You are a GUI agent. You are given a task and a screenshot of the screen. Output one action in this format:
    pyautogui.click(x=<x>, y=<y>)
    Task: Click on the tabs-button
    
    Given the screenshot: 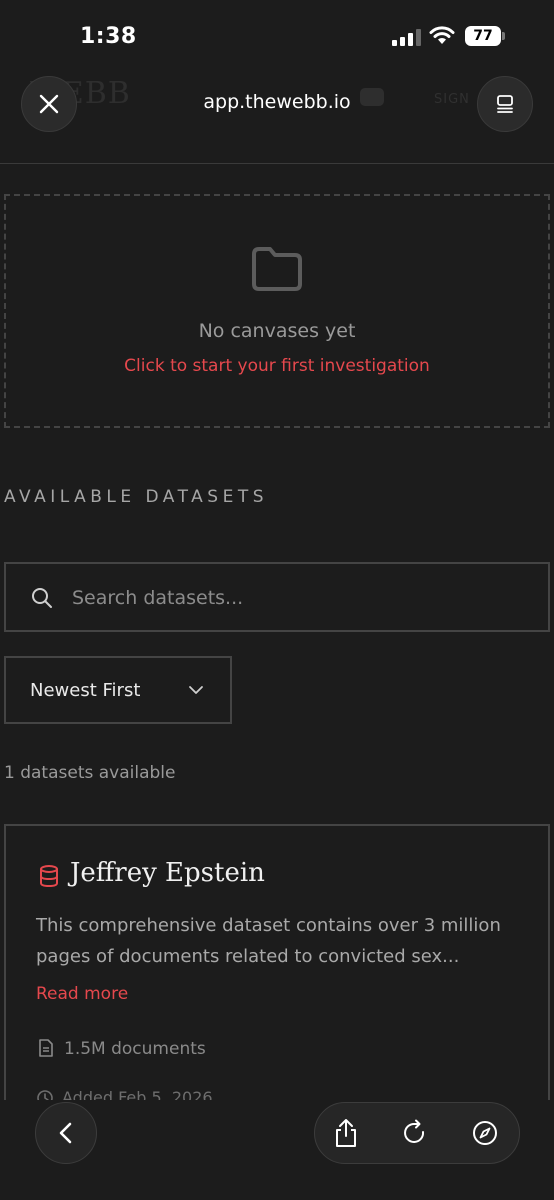 What is the action you would take?
    pyautogui.click(x=505, y=104)
    